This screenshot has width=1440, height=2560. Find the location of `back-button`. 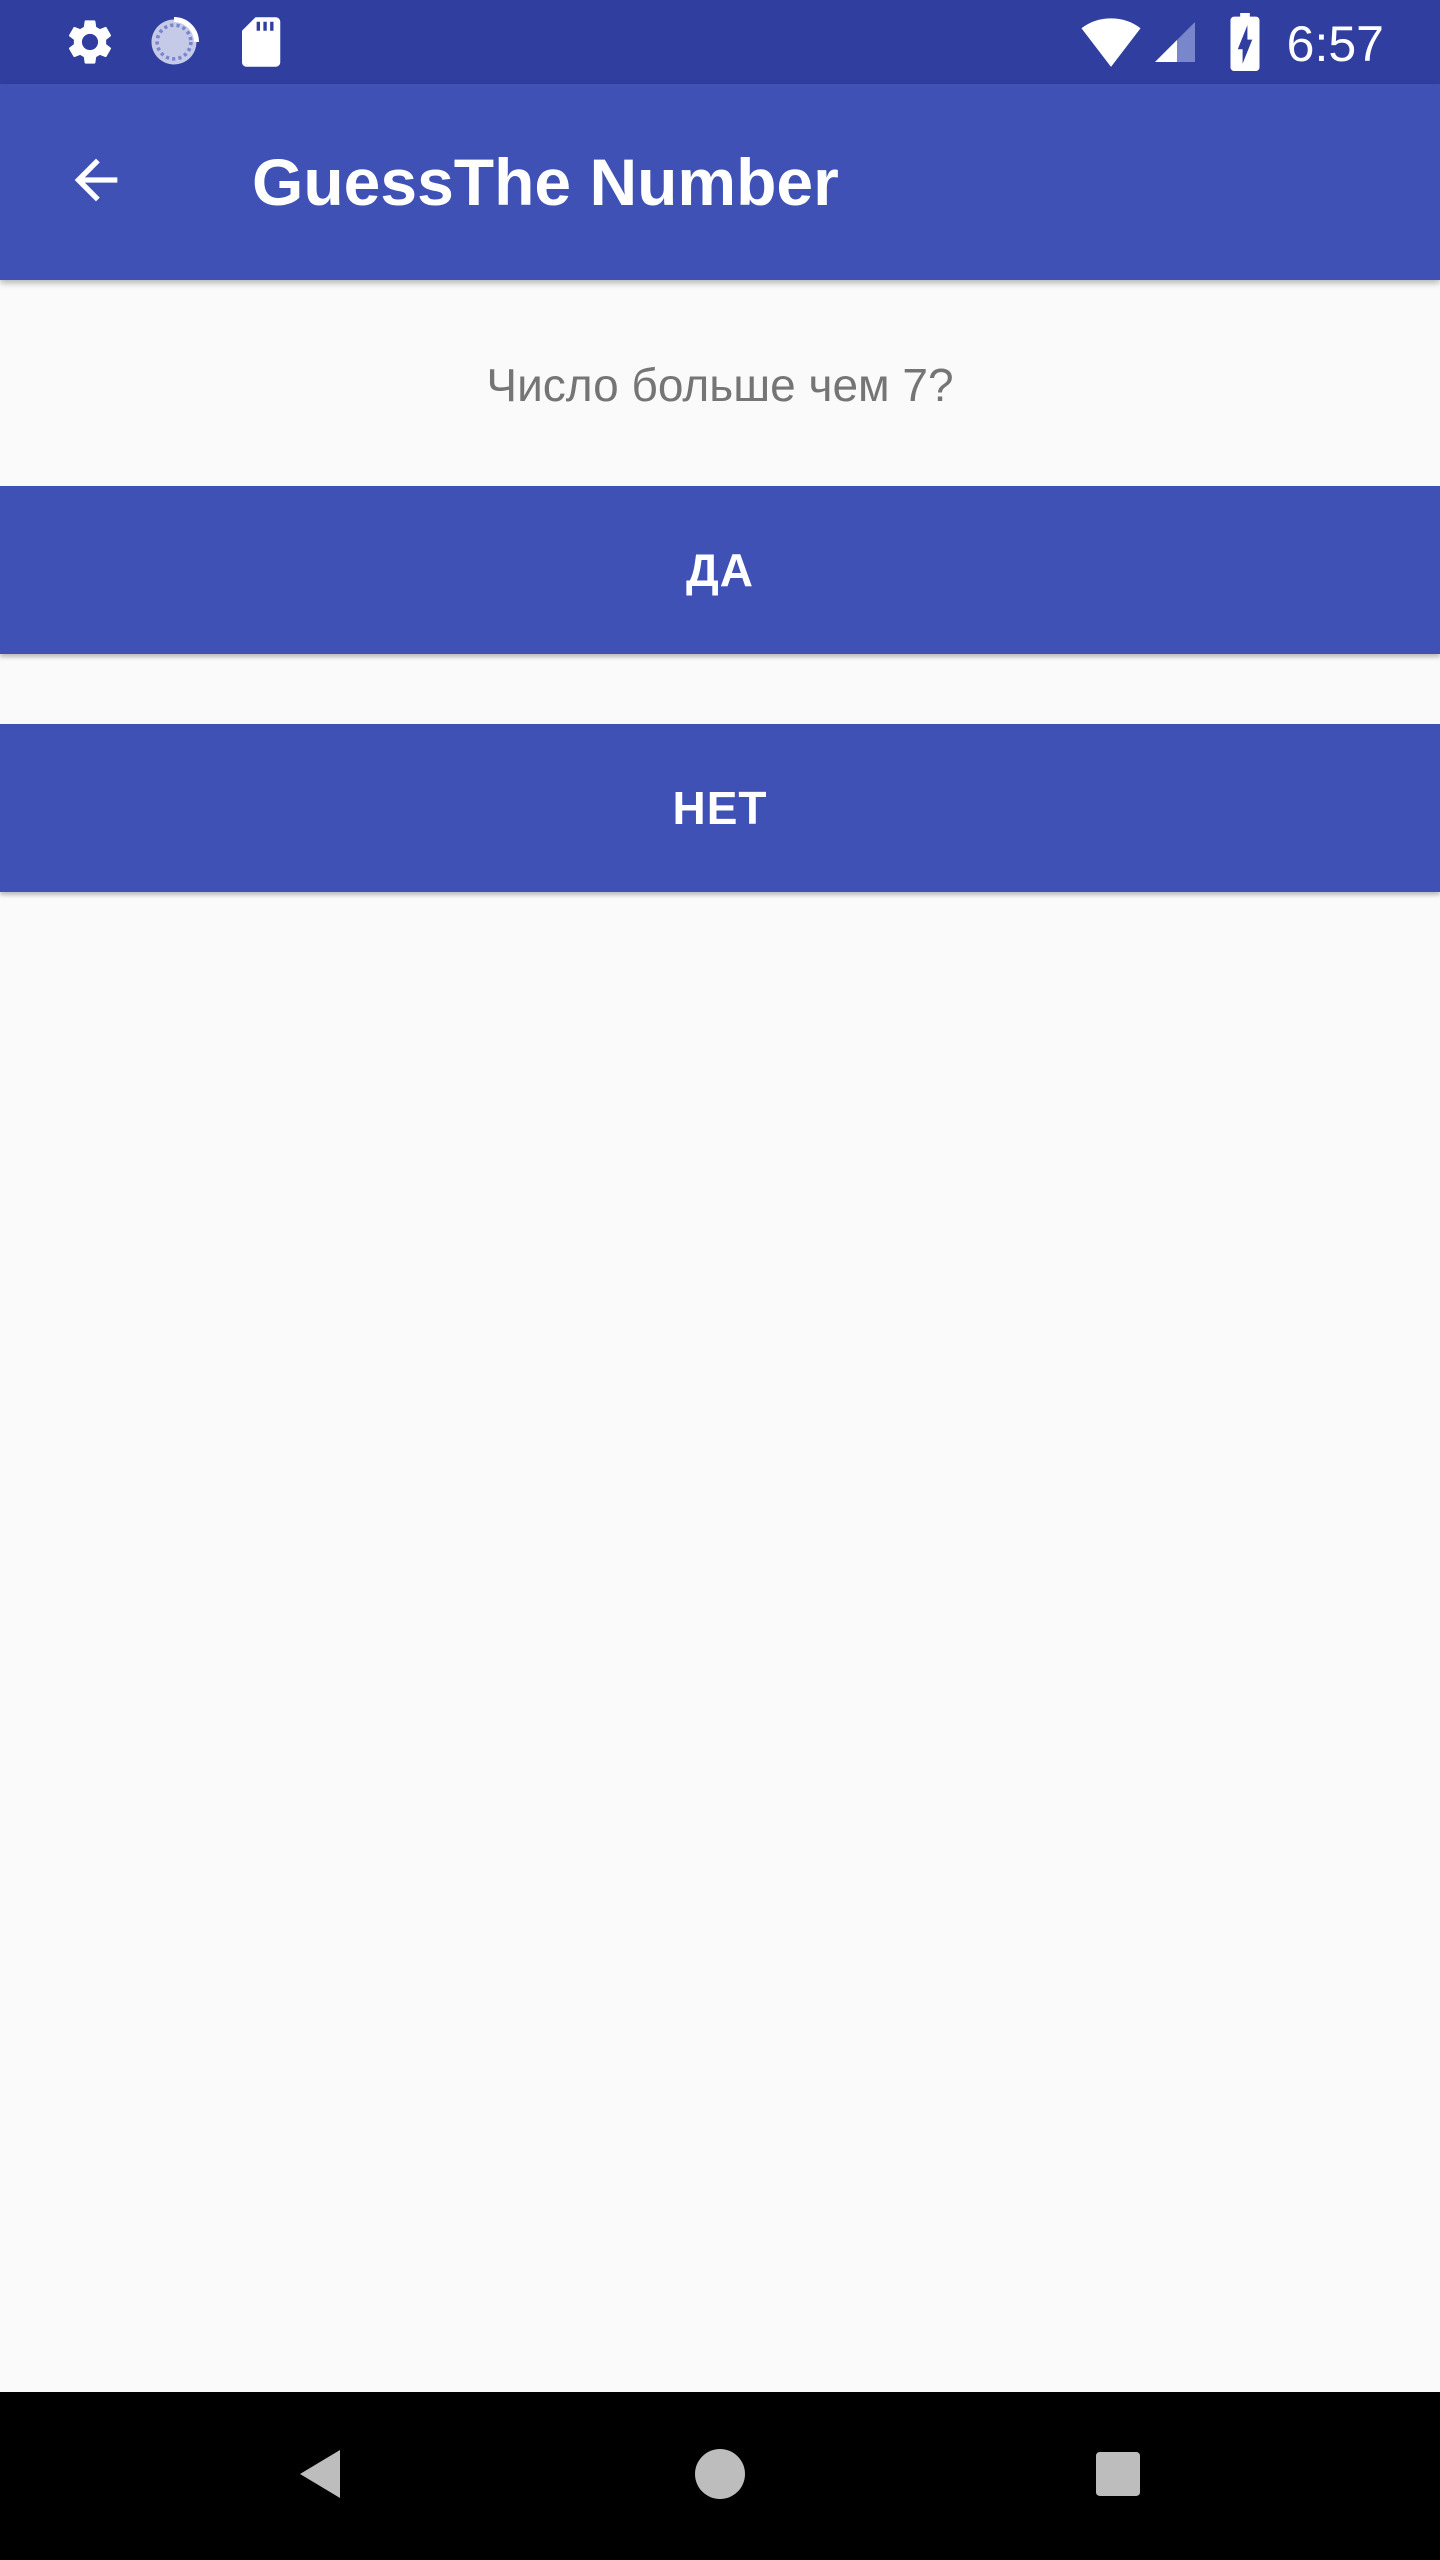

back-button is located at coordinates (96, 182).